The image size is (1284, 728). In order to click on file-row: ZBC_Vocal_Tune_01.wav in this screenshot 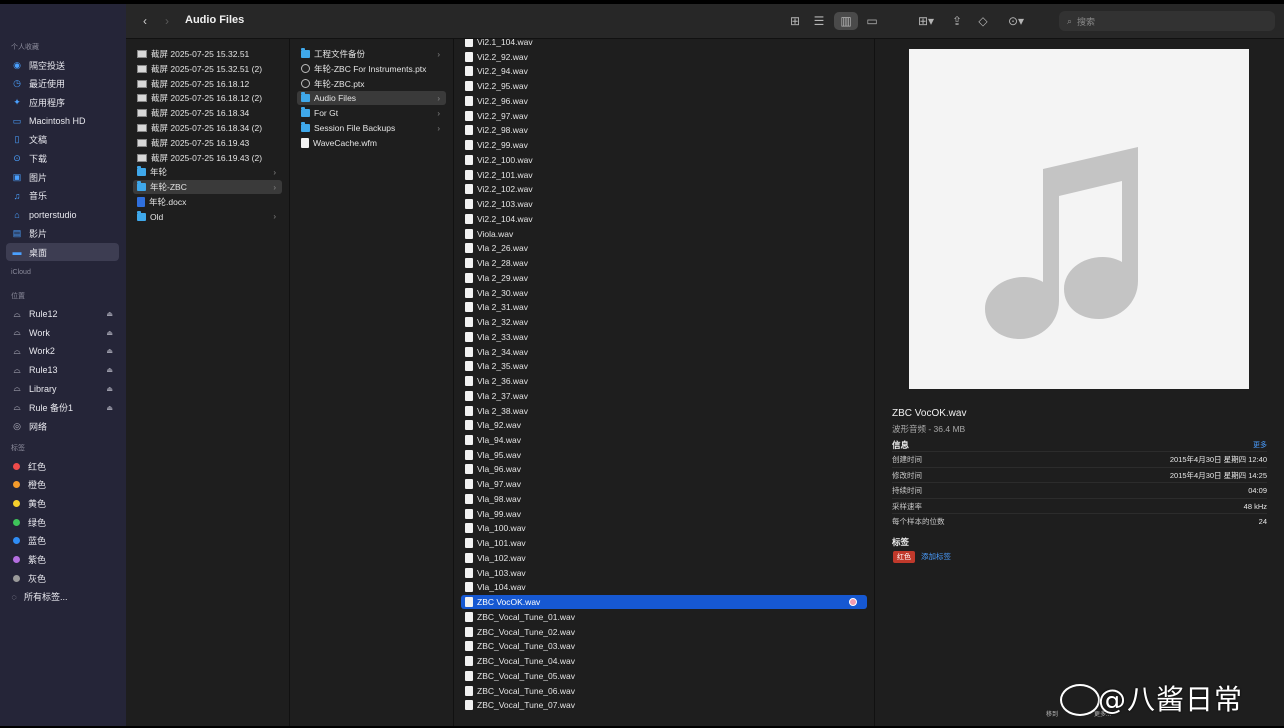, I will do `click(664, 617)`.